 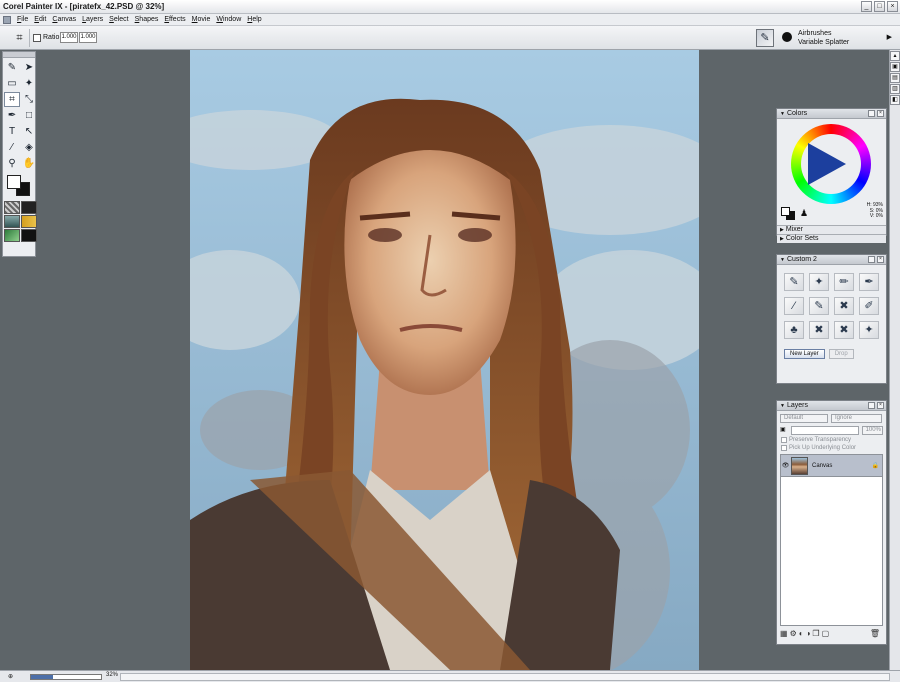 What do you see at coordinates (29, 221) in the screenshot?
I see `weaving-selector-icon` at bounding box center [29, 221].